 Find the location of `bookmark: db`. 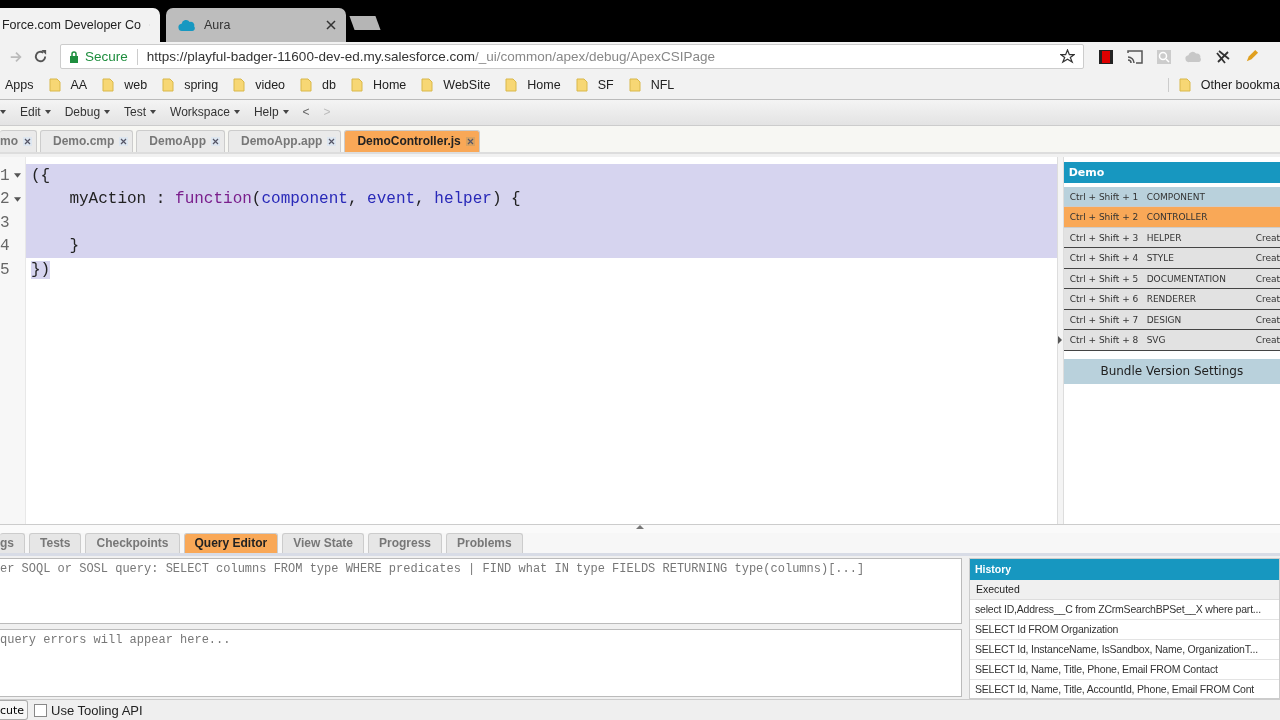

bookmark: db is located at coordinates (318, 85).